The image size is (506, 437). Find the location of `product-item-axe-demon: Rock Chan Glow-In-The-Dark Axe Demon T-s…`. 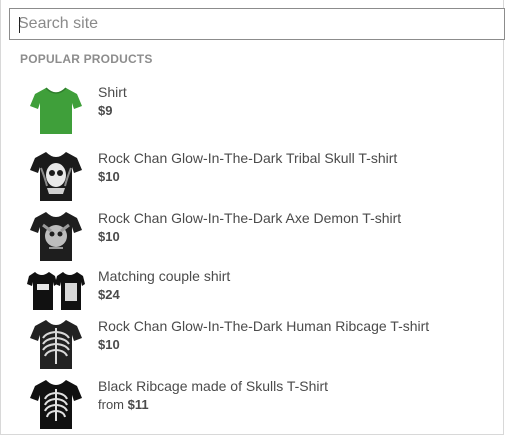

product-item-axe-demon: Rock Chan Glow-In-The-Dark Axe Demon T-s… is located at coordinates (253, 234).